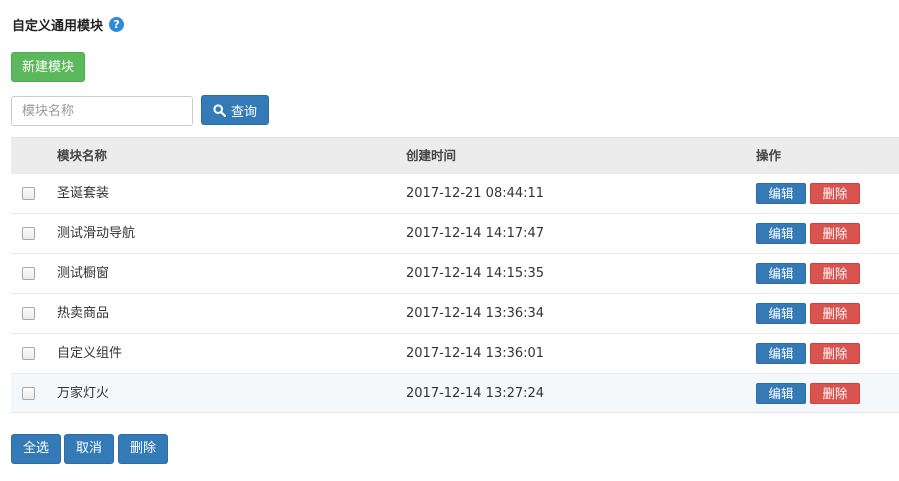  Describe the element at coordinates (769, 155) in the screenshot. I see `column-header-actions: 操作` at that location.